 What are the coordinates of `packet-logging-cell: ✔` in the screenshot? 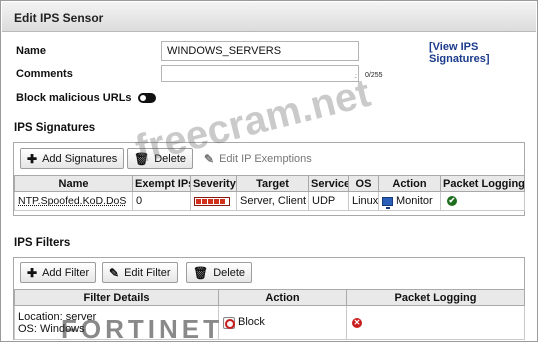 It's located at (482, 201).